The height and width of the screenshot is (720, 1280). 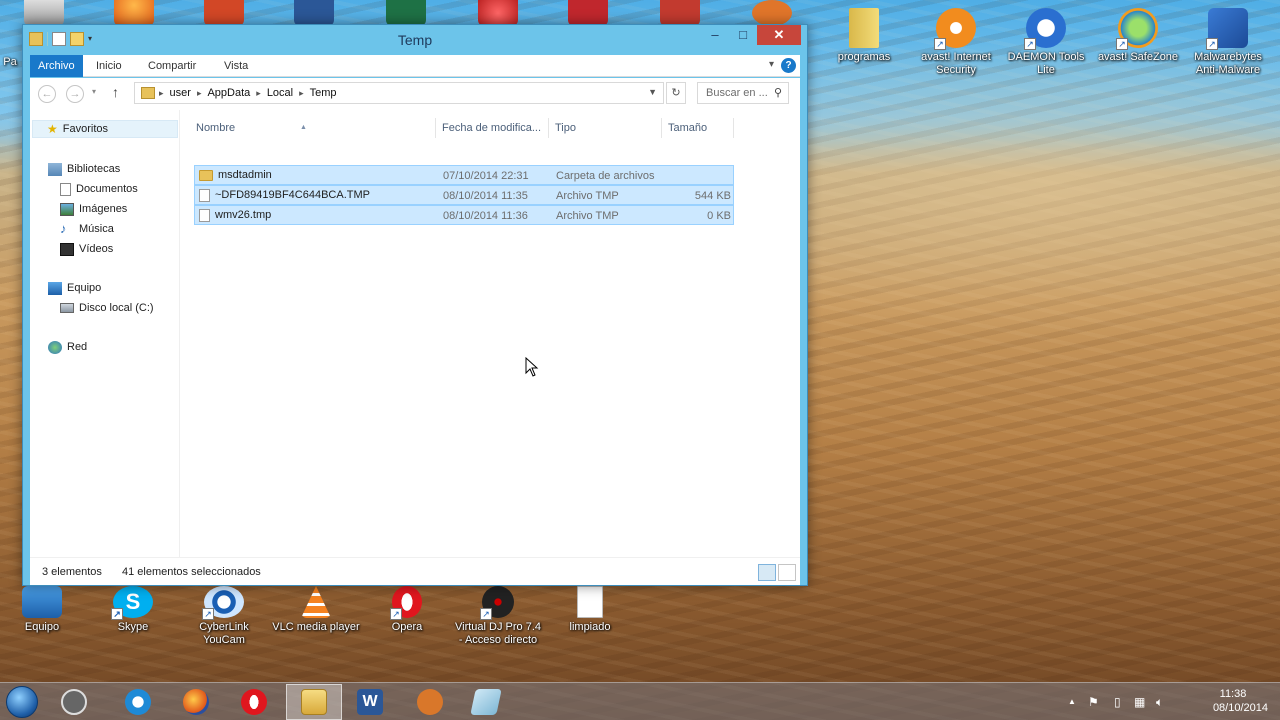 What do you see at coordinates (42, 602) in the screenshot?
I see `computer-icon` at bounding box center [42, 602].